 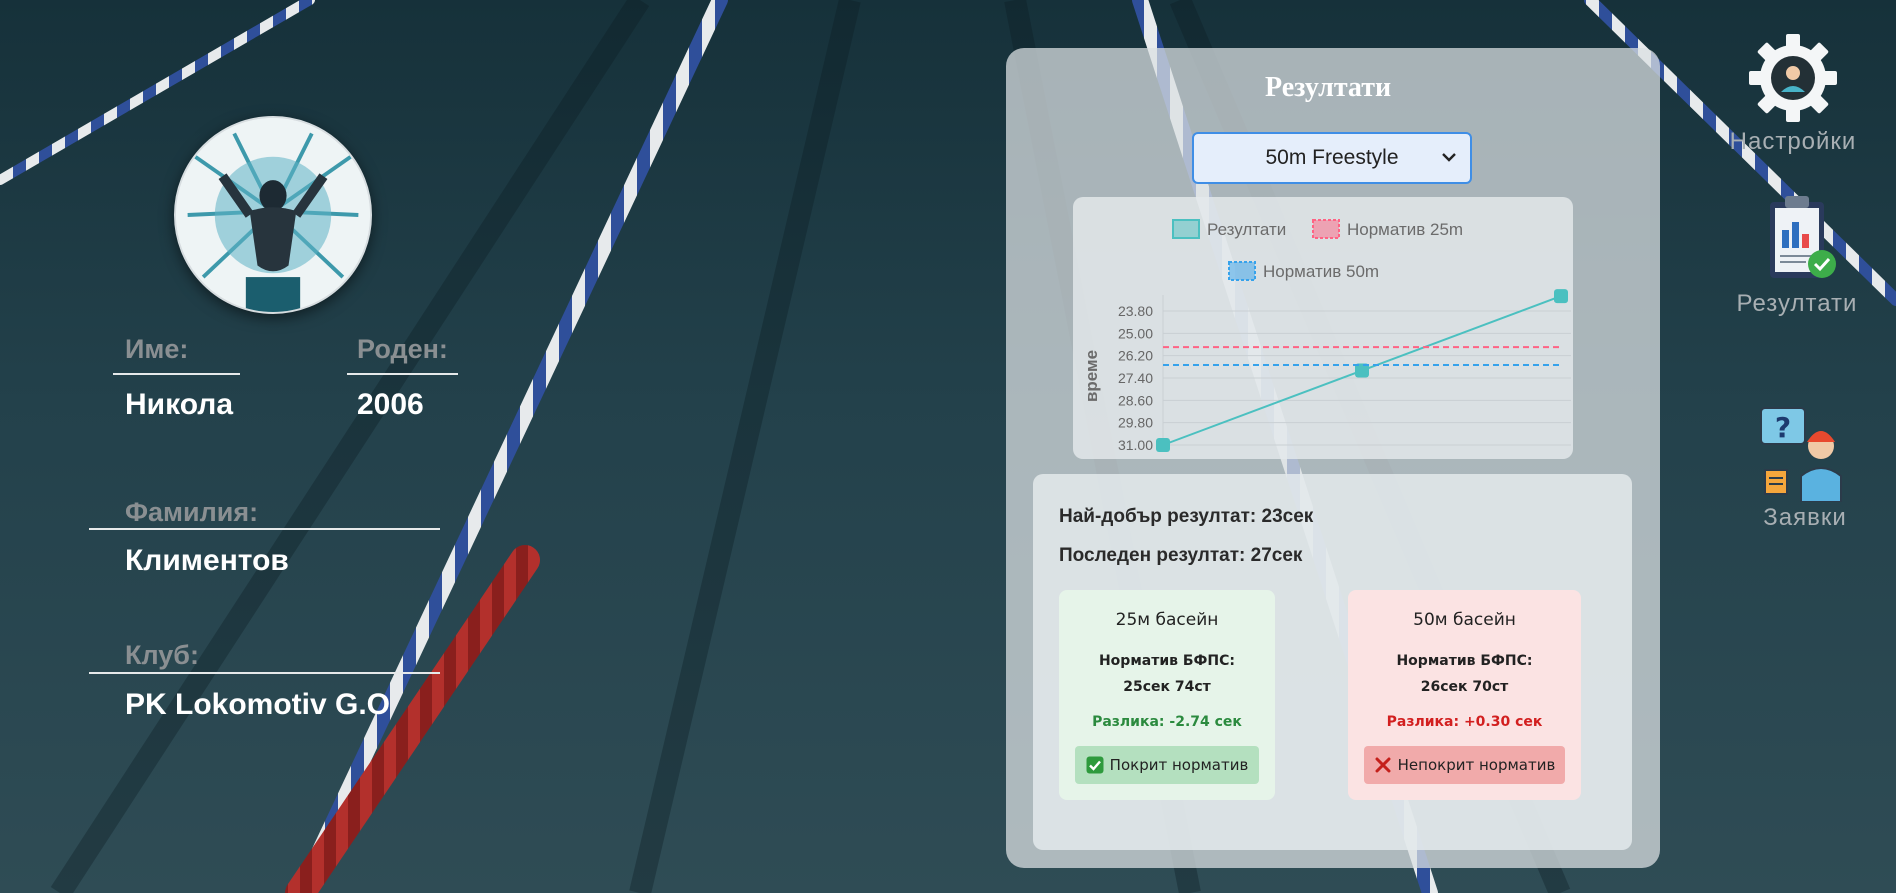 What do you see at coordinates (1135, 311) in the screenshot?
I see `y-tick-label: 23.80` at bounding box center [1135, 311].